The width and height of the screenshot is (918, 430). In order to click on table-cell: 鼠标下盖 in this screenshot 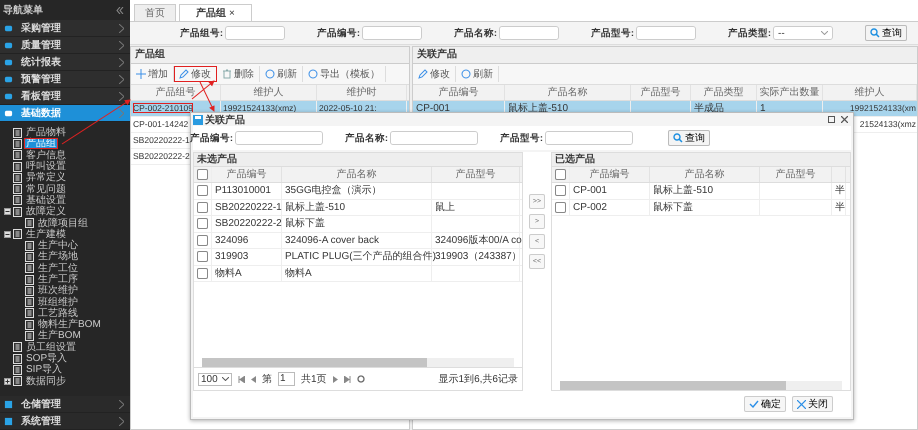, I will do `click(673, 207)`.